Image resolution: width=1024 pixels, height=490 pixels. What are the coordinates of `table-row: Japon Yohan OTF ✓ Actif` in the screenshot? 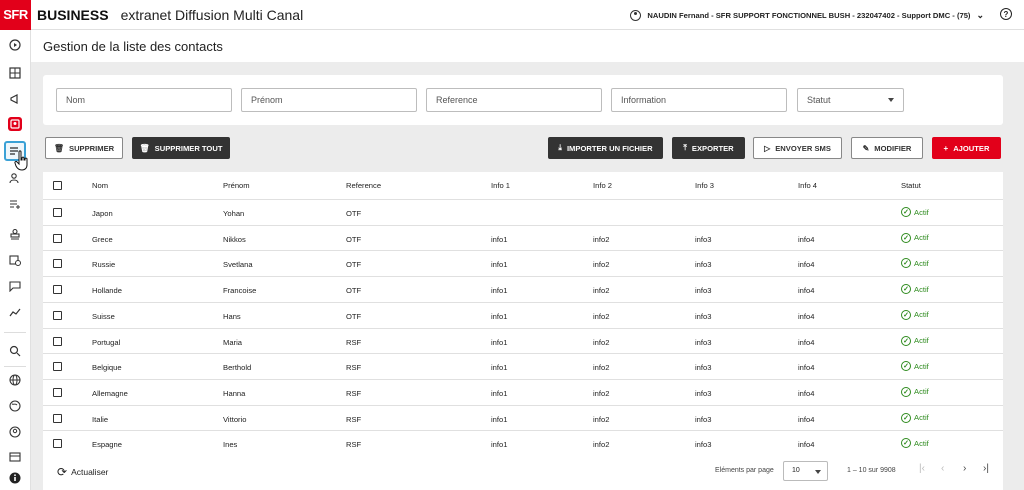 It's located at (523, 212).